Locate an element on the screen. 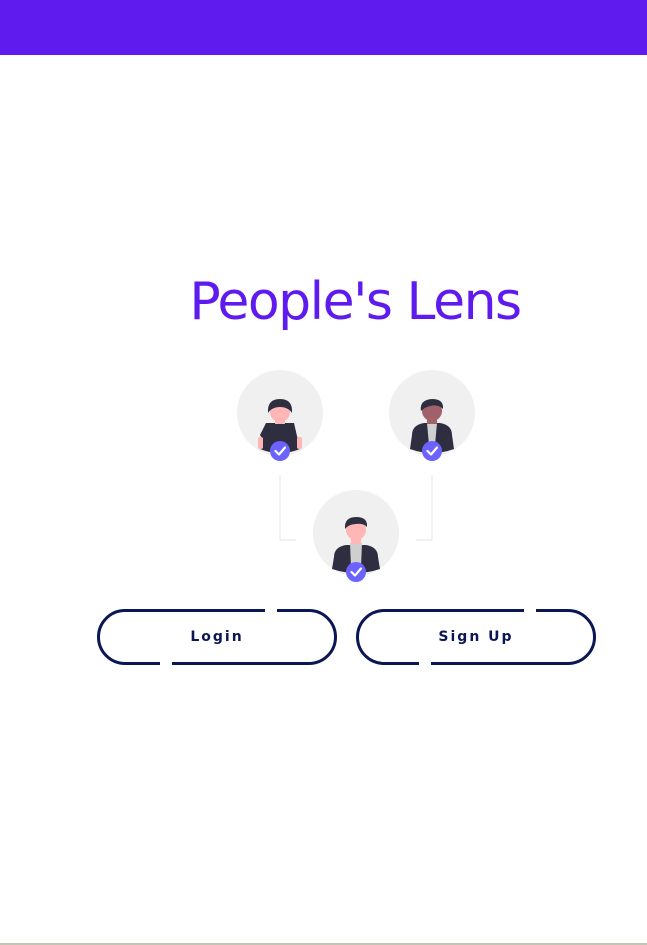 Image resolution: width=647 pixels, height=945 pixels. top-bar is located at coordinates (323, 27).